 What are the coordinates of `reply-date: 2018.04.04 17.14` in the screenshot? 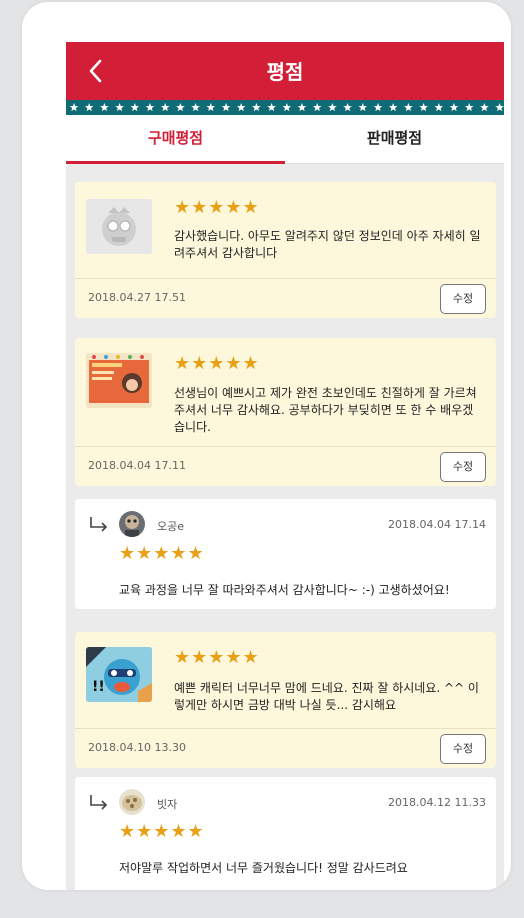 It's located at (437, 524).